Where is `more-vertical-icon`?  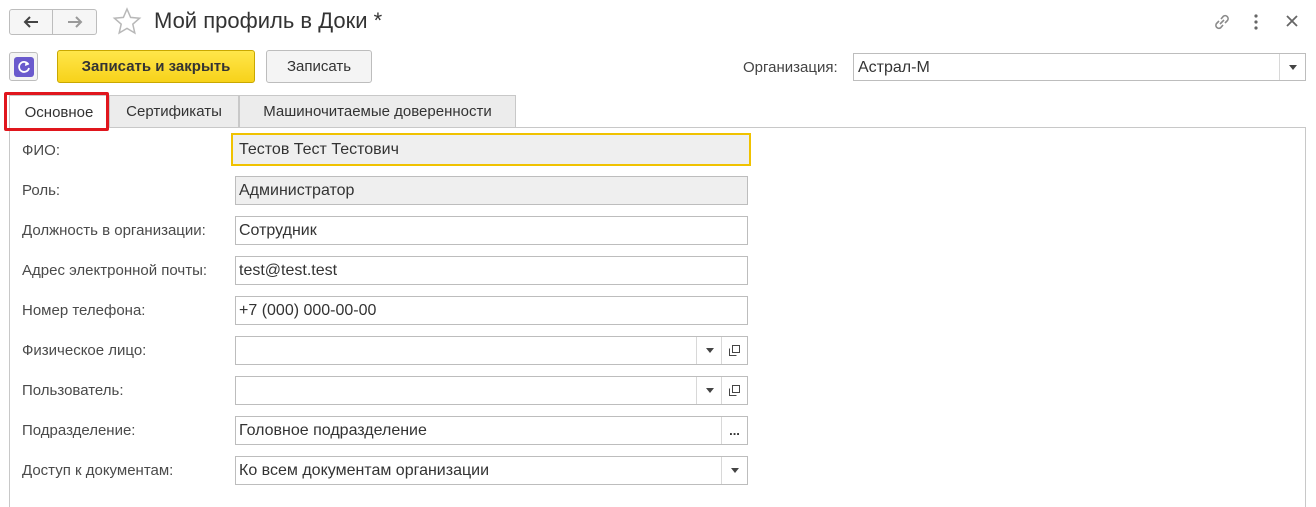 more-vertical-icon is located at coordinates (1256, 22).